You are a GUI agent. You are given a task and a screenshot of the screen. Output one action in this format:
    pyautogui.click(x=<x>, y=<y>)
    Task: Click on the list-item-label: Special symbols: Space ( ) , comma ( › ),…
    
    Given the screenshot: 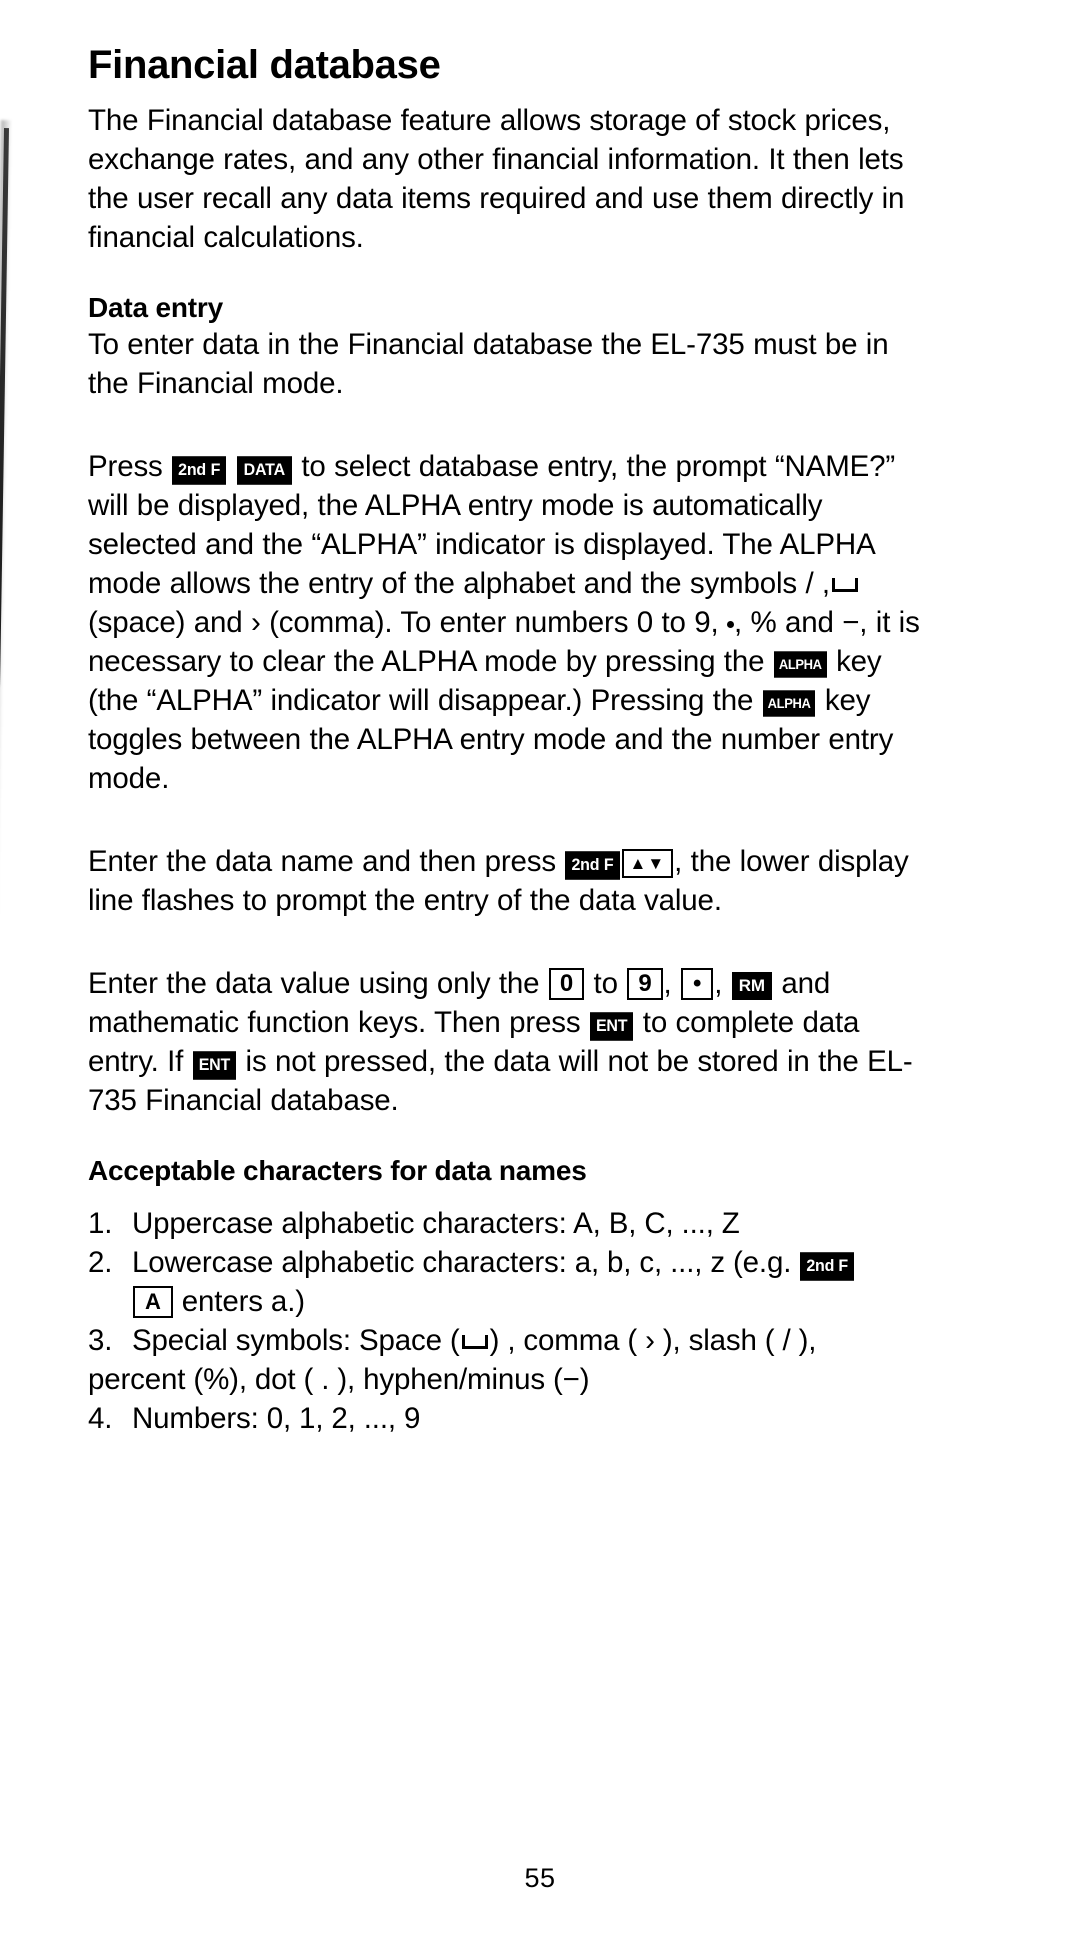 What is the action you would take?
    pyautogui.click(x=508, y=1340)
    